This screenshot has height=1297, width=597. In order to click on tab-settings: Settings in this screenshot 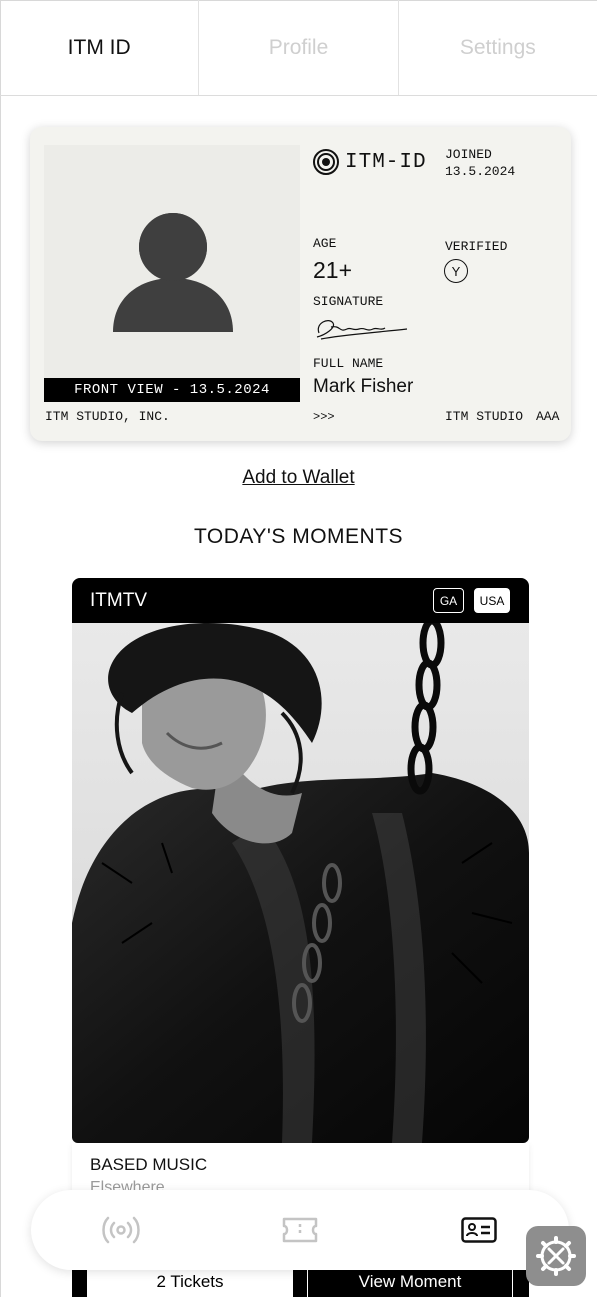, I will do `click(498, 47)`.